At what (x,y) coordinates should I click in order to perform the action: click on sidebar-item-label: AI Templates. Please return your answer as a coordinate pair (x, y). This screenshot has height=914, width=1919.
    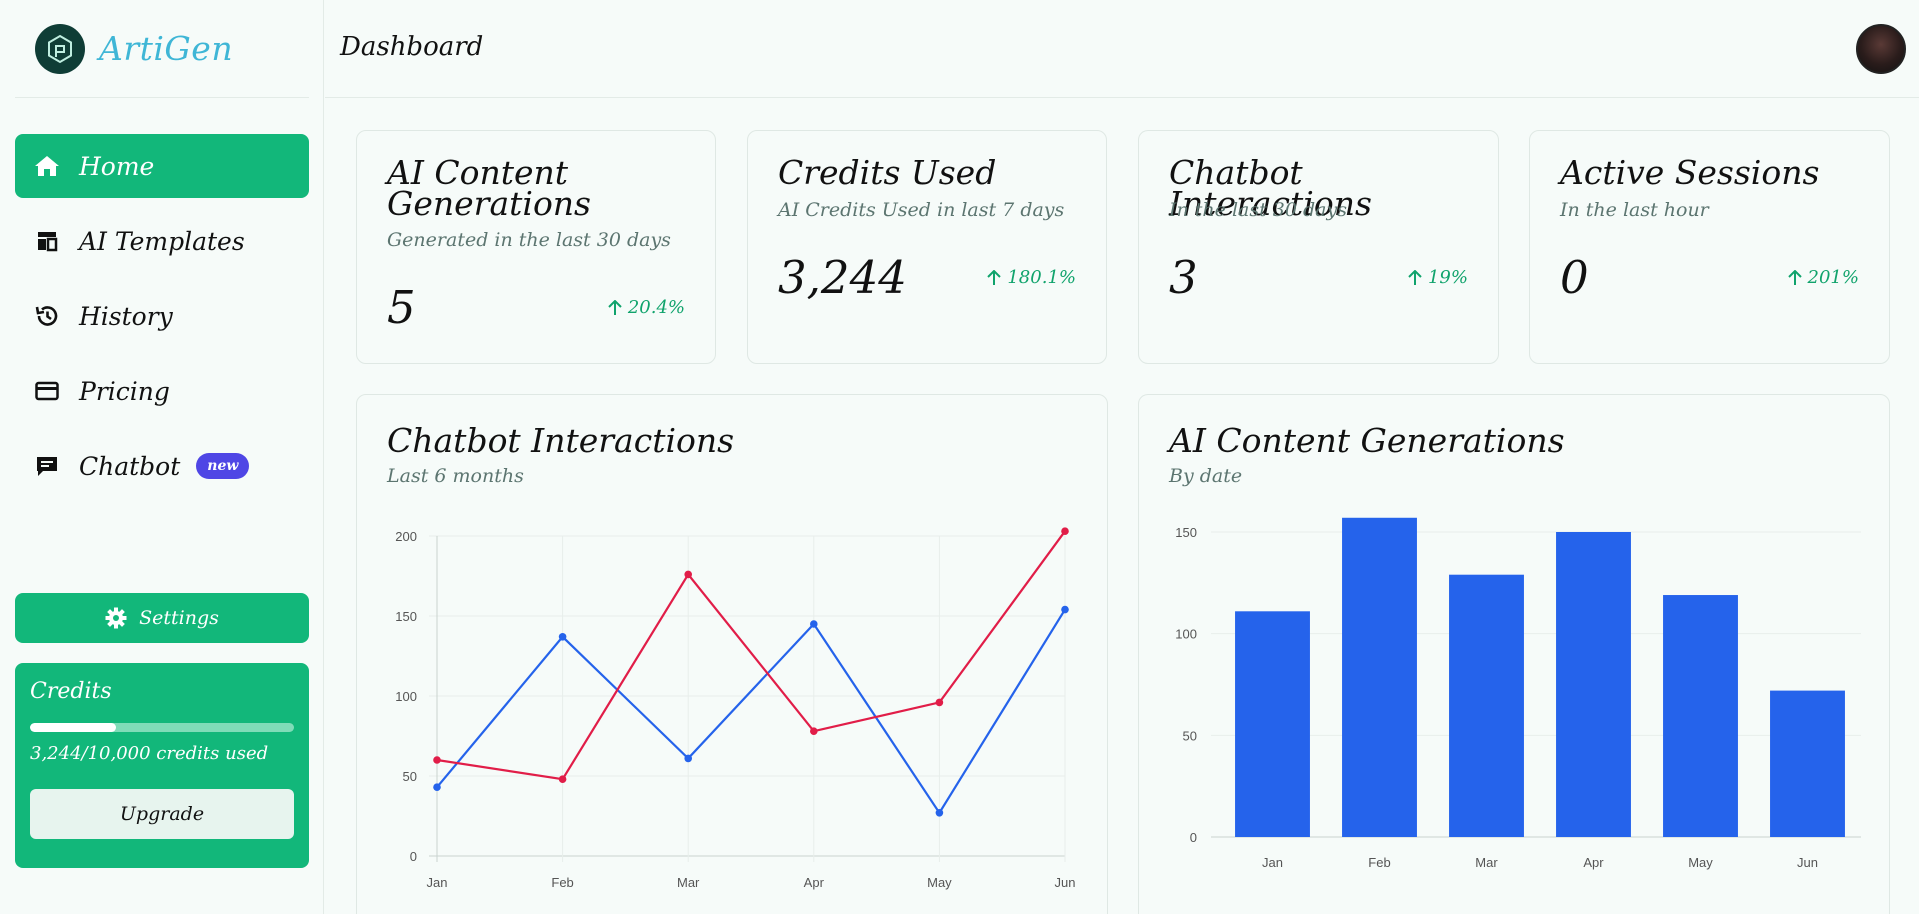
    Looking at the image, I should click on (162, 241).